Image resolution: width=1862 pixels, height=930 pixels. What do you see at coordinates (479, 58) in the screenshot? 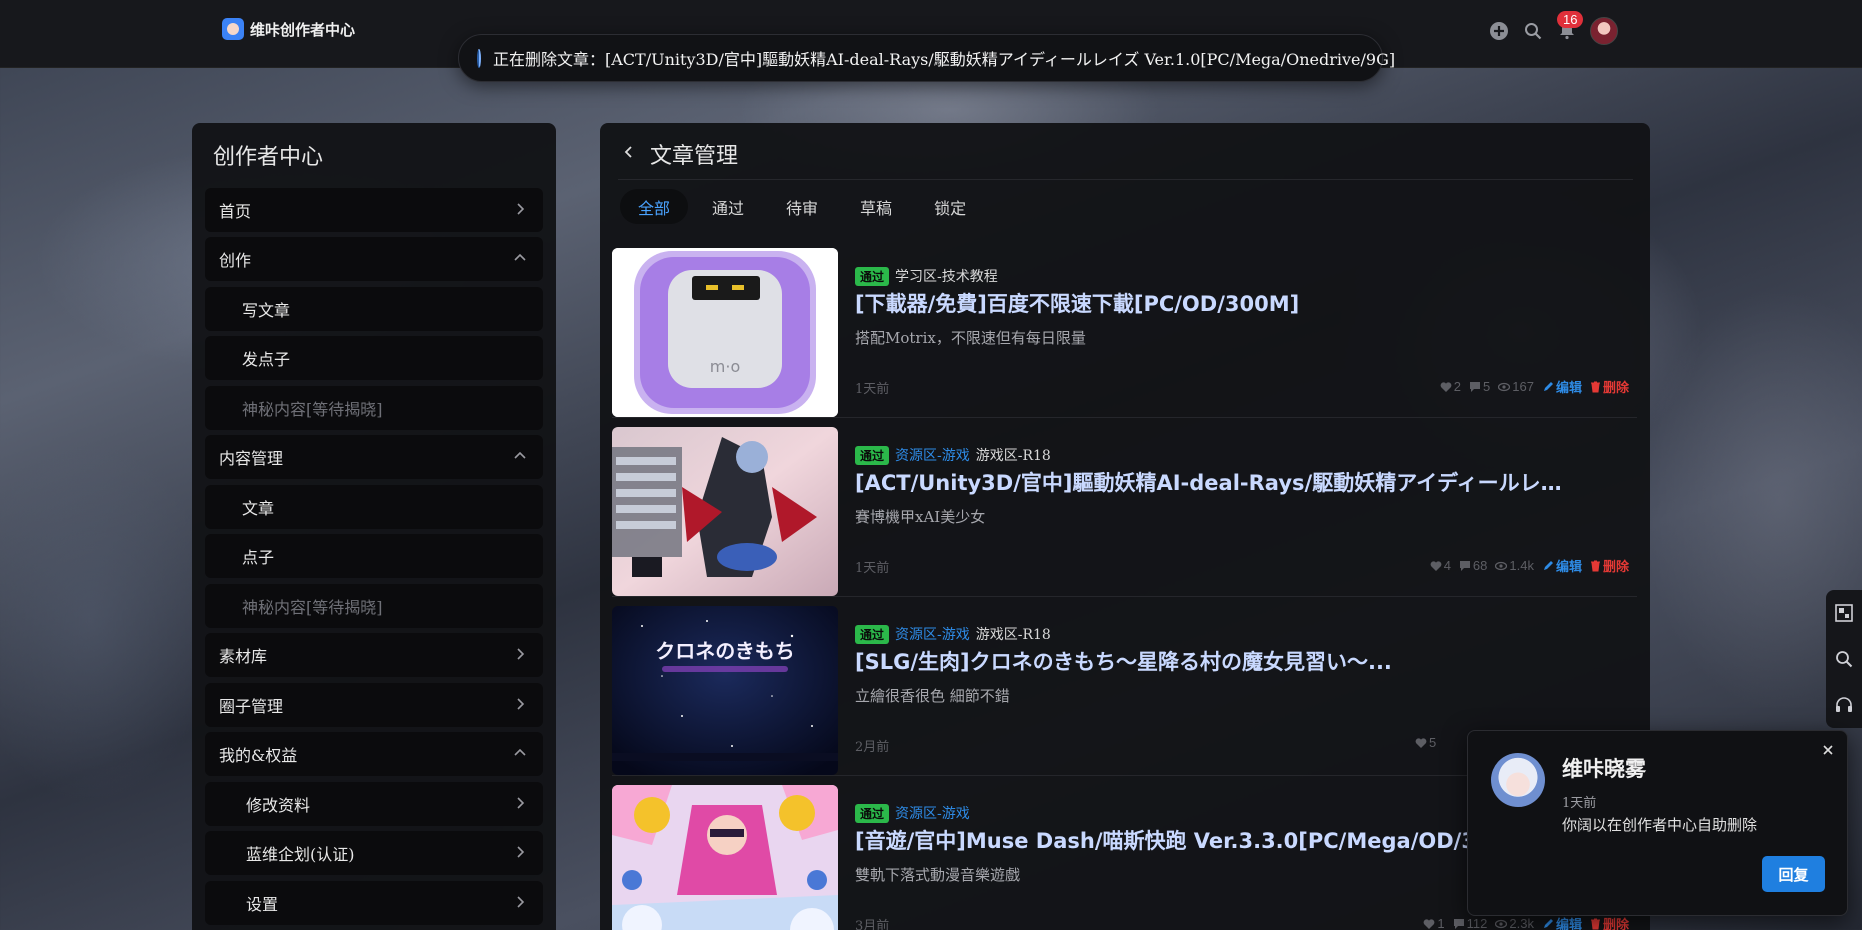
I see `loading-spinner-icon` at bounding box center [479, 58].